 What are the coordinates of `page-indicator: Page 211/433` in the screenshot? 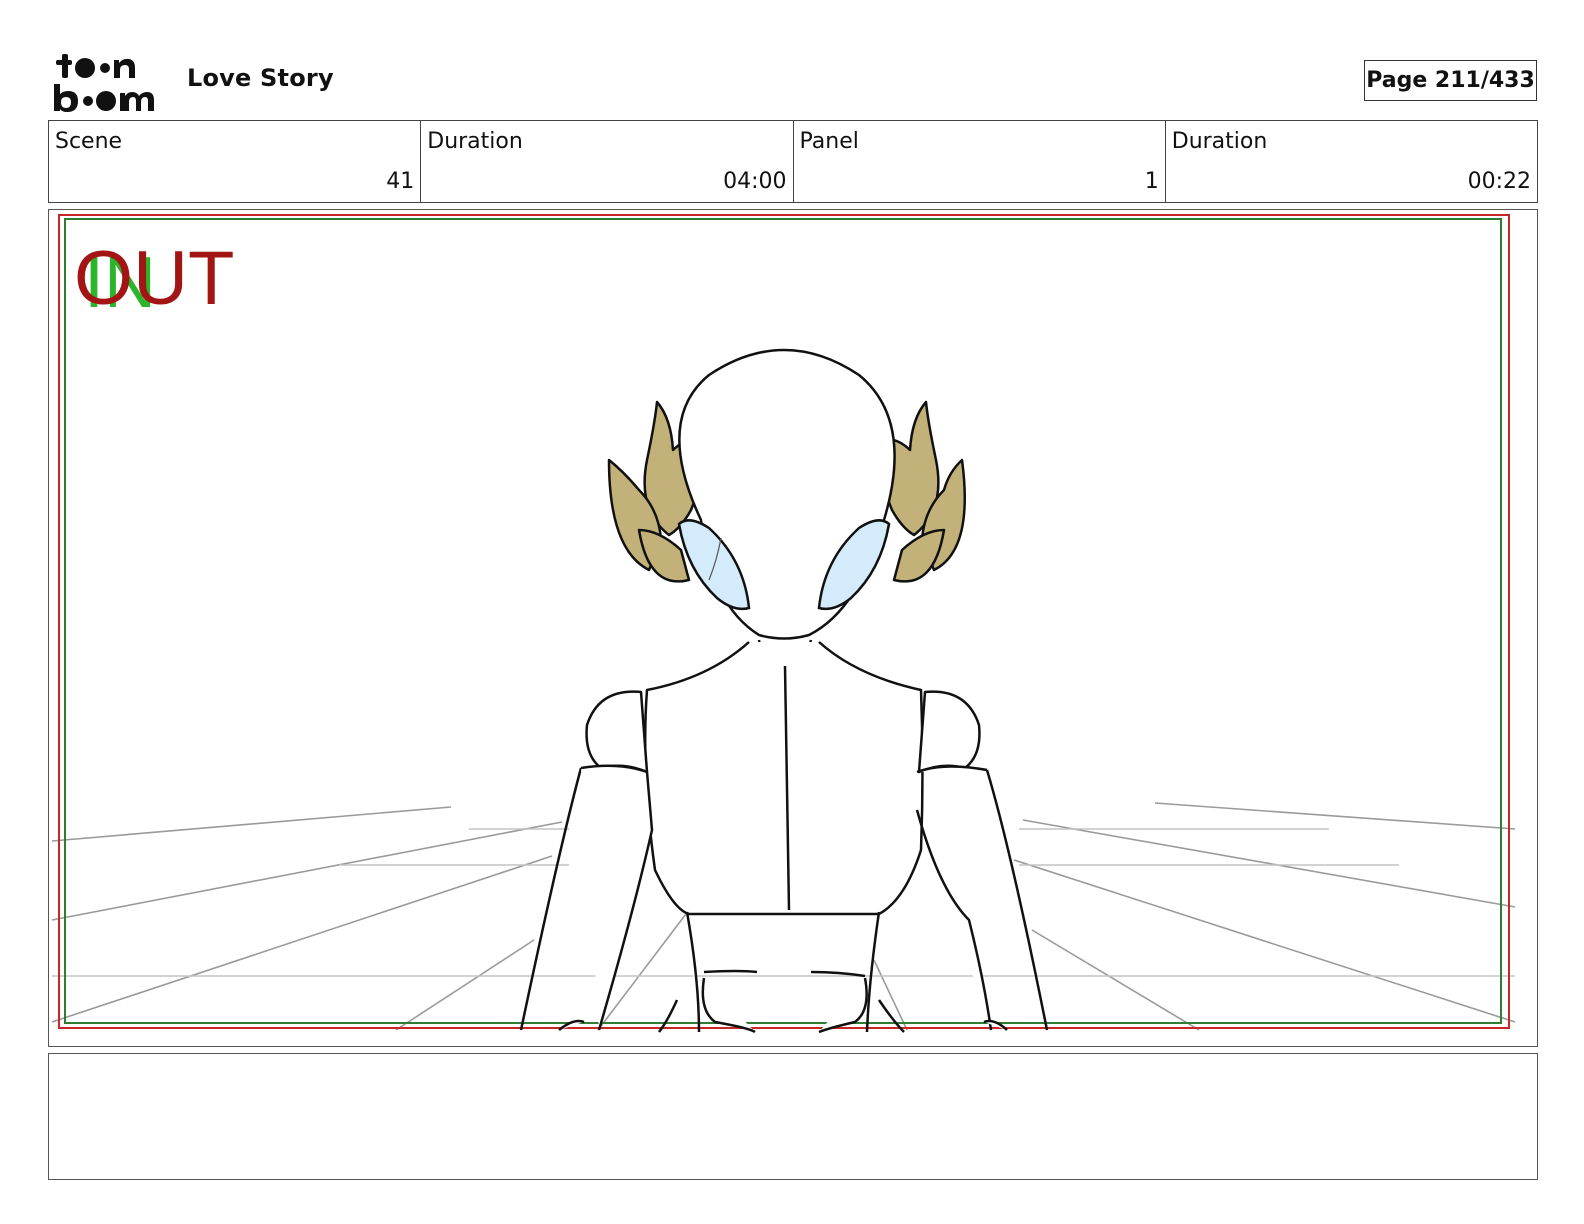 It's located at (1450, 80).